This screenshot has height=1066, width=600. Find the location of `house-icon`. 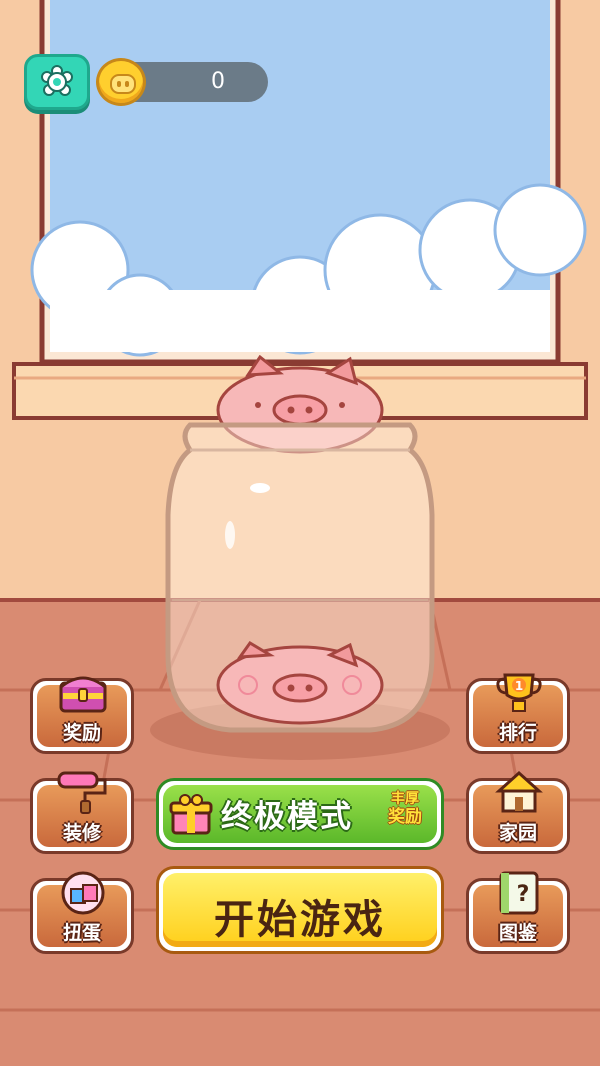

house-icon is located at coordinates (519, 791).